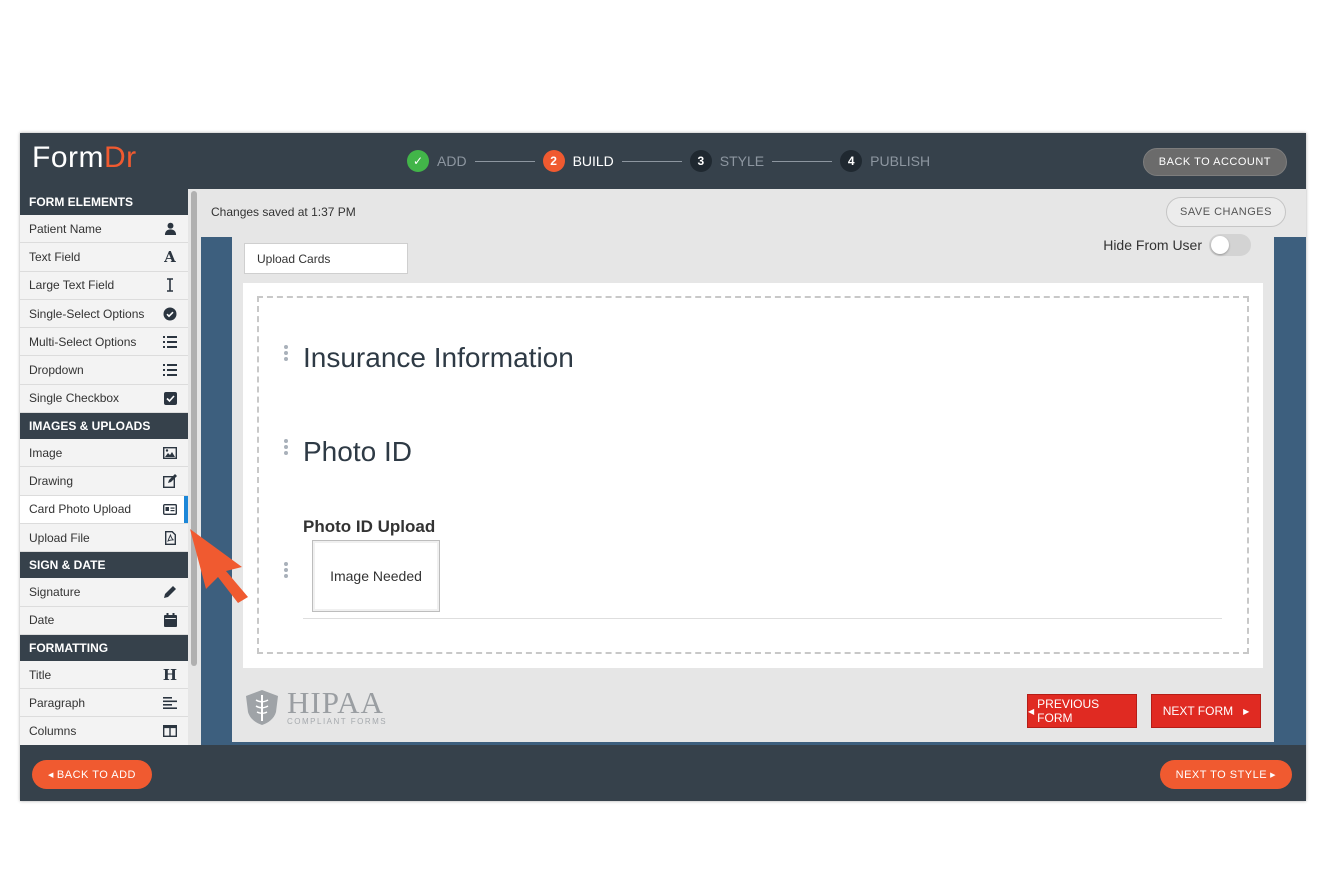 The height and width of the screenshot is (887, 1323). Describe the element at coordinates (57, 702) in the screenshot. I see `sidebar-item-label: Paragraph` at that location.